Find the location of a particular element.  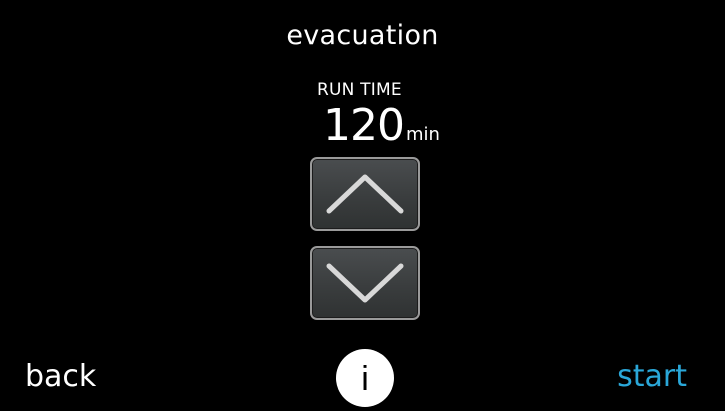

info-icon: i is located at coordinates (365, 379).